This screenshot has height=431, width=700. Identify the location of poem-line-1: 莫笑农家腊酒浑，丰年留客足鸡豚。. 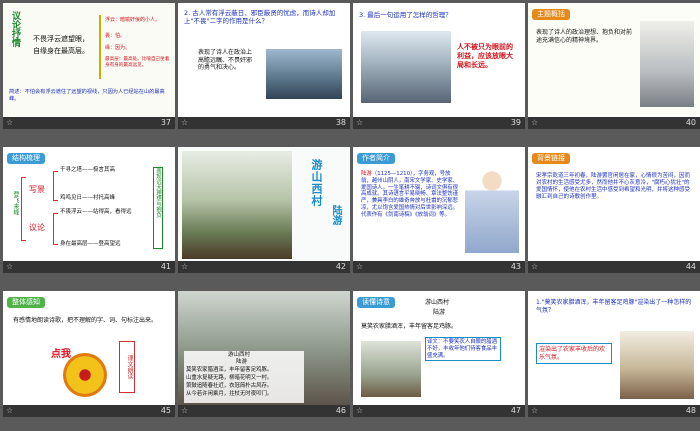
(229, 370).